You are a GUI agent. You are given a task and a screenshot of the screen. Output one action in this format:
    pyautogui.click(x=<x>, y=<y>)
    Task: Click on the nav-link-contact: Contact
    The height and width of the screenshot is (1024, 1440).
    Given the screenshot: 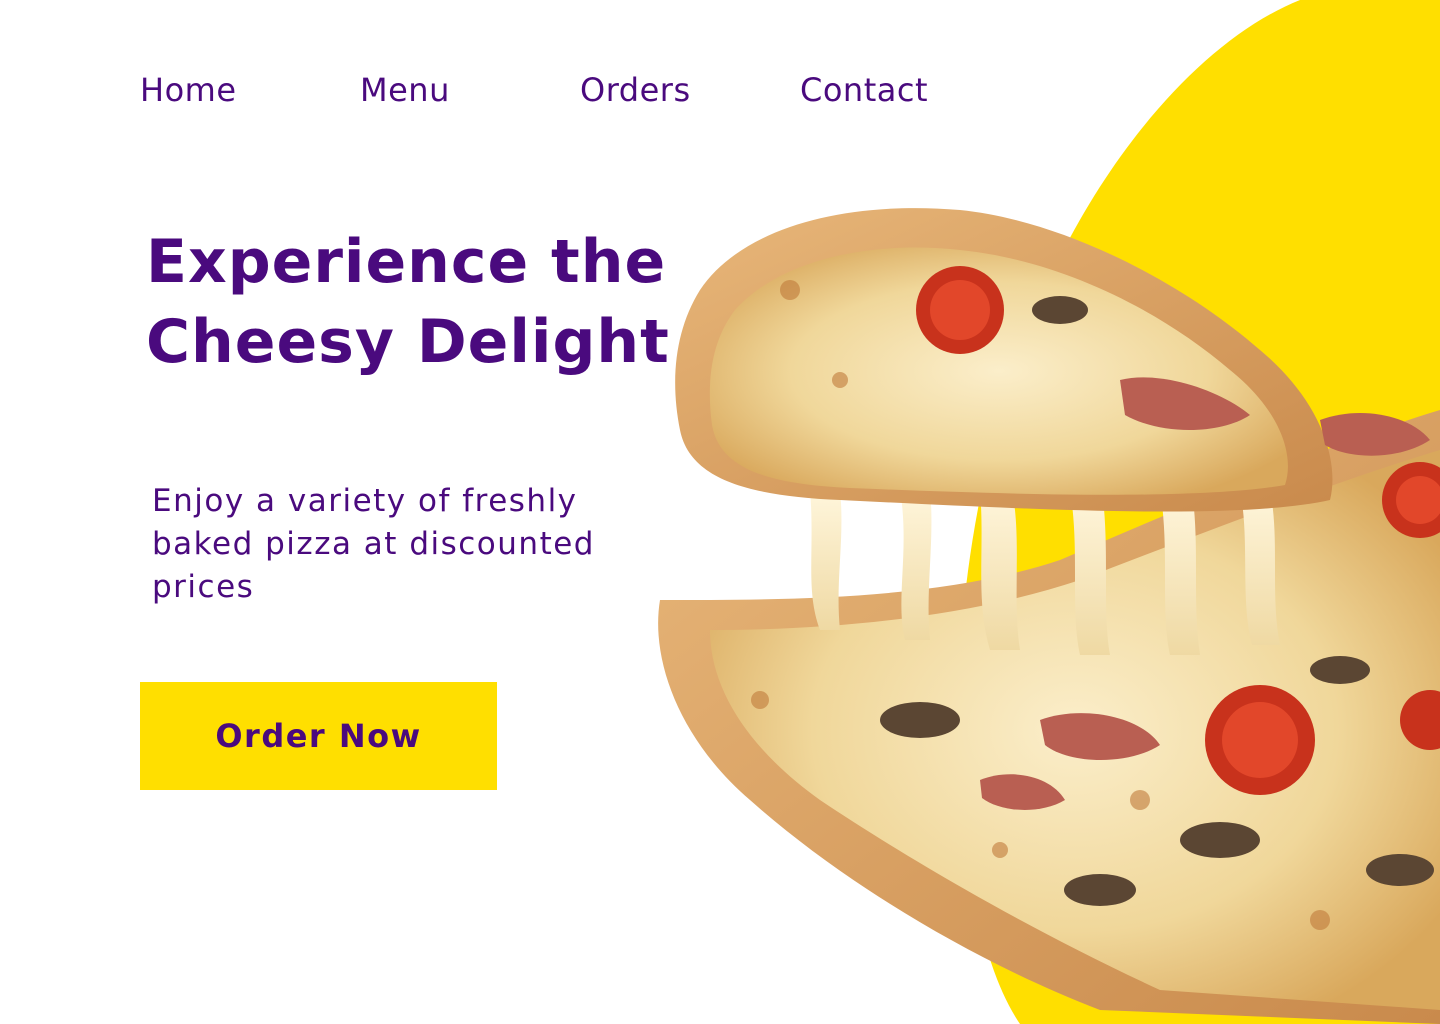 What is the action you would take?
    pyautogui.click(x=864, y=90)
    